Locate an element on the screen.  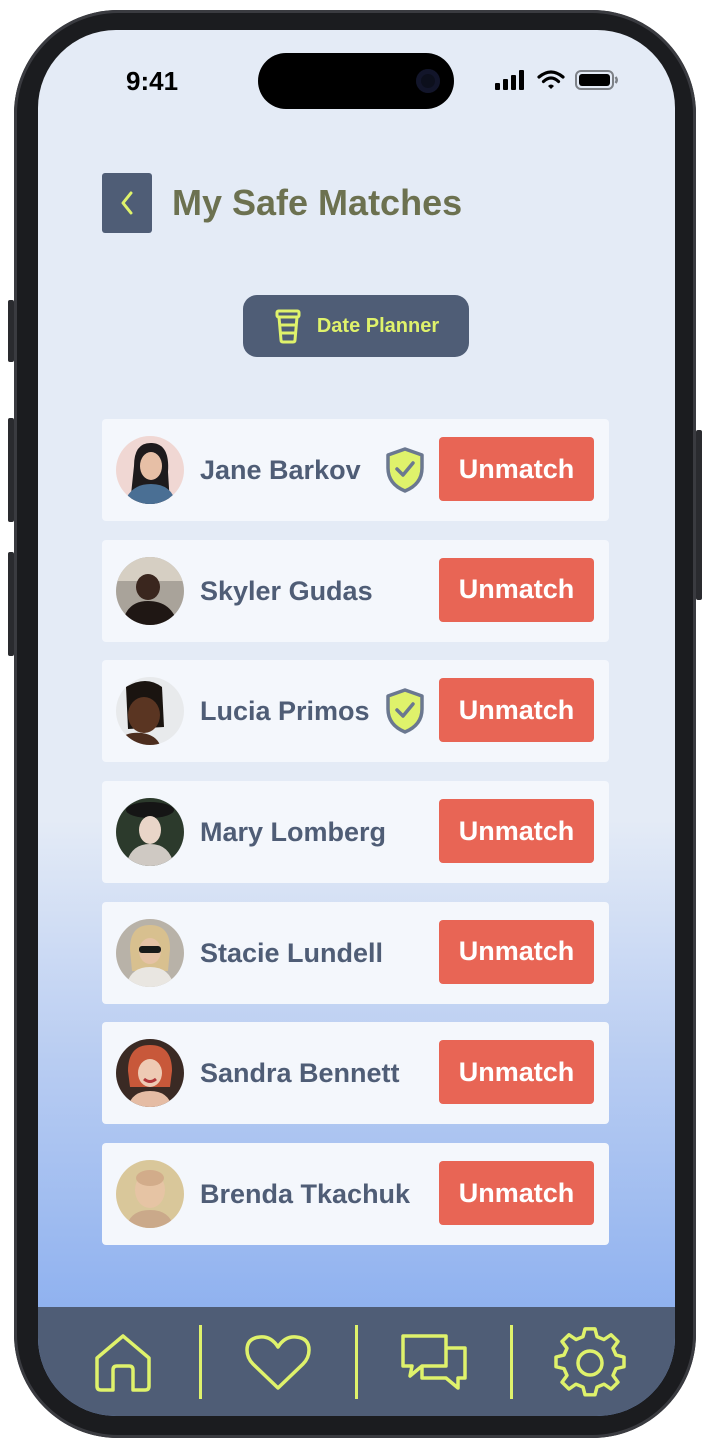
date-planner-button: Date Planner is located at coordinates (356, 326).